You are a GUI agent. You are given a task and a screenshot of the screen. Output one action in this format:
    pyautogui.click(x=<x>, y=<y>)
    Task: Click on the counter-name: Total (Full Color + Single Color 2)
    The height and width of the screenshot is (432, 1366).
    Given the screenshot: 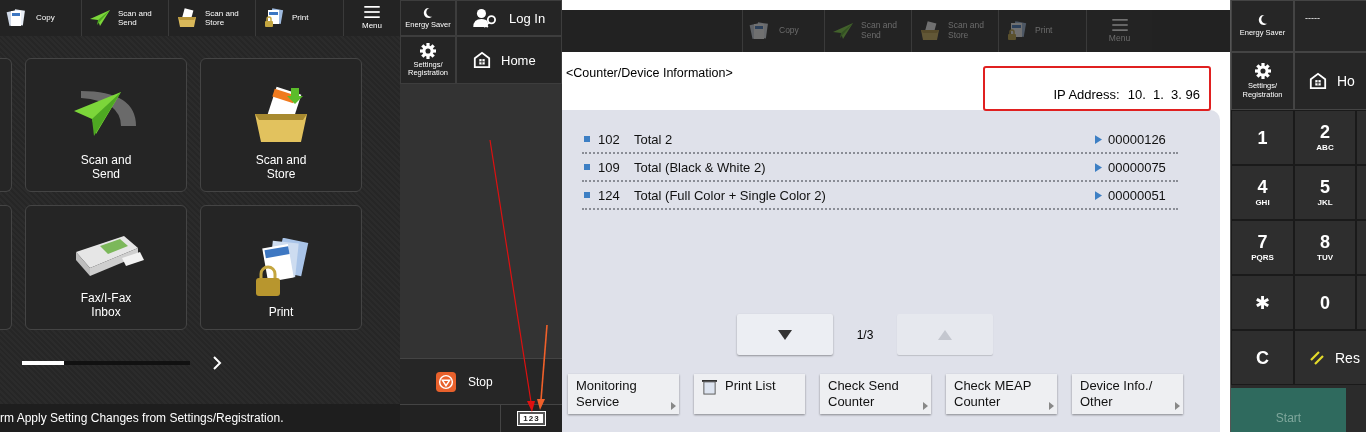 What is the action you would take?
    pyautogui.click(x=730, y=195)
    